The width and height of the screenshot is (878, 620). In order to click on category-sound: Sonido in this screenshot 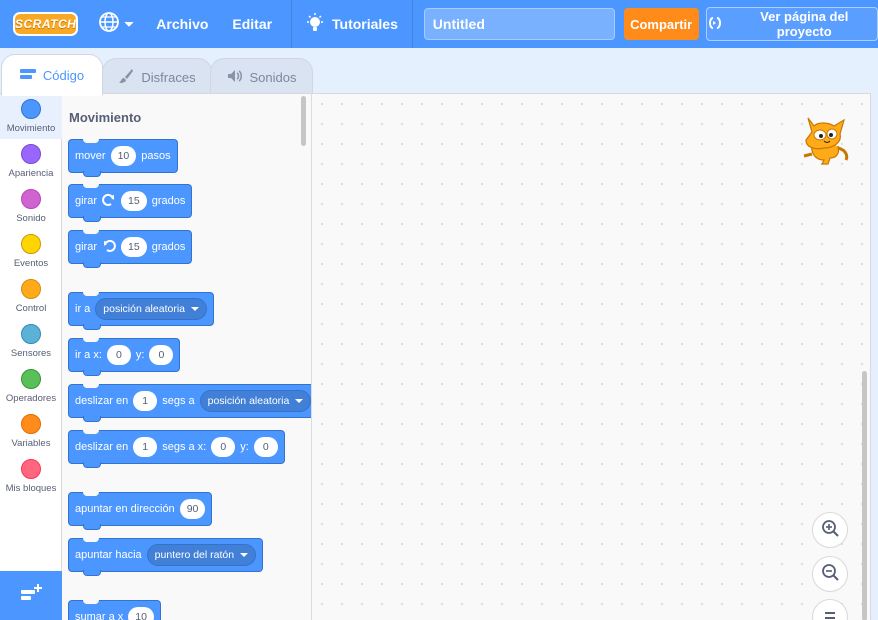, I will do `click(31, 206)`.